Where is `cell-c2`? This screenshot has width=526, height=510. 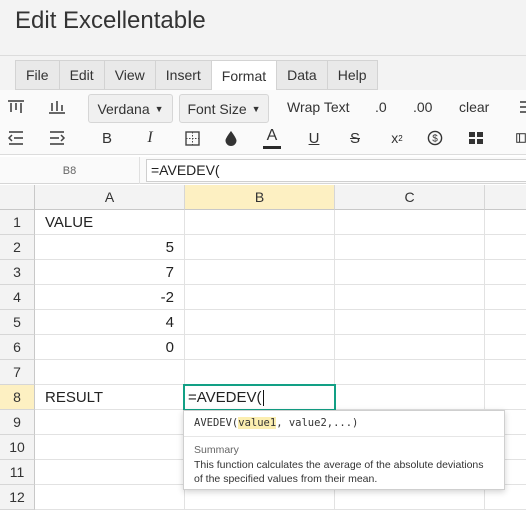 cell-c2 is located at coordinates (410, 247).